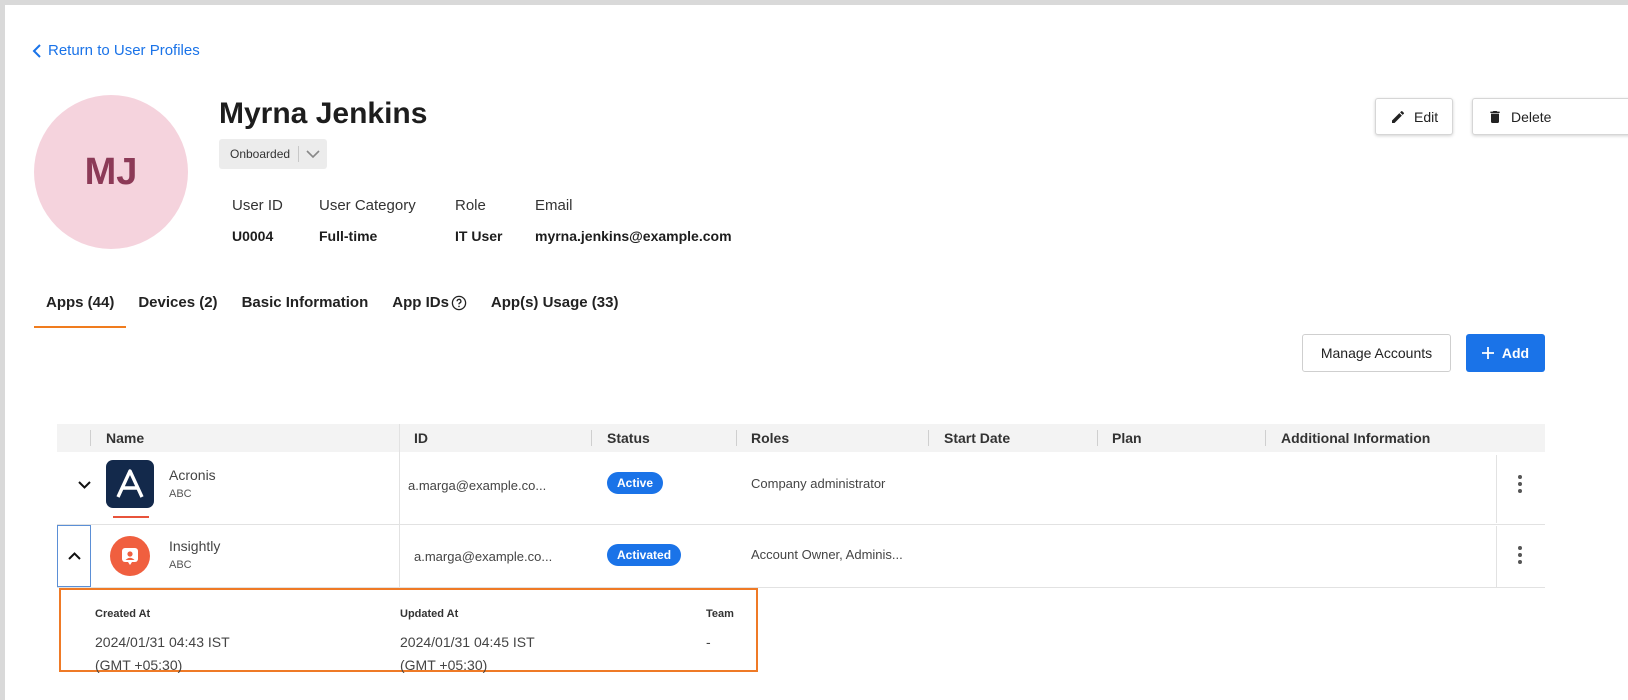  I want to click on acronis-logo, so click(130, 484).